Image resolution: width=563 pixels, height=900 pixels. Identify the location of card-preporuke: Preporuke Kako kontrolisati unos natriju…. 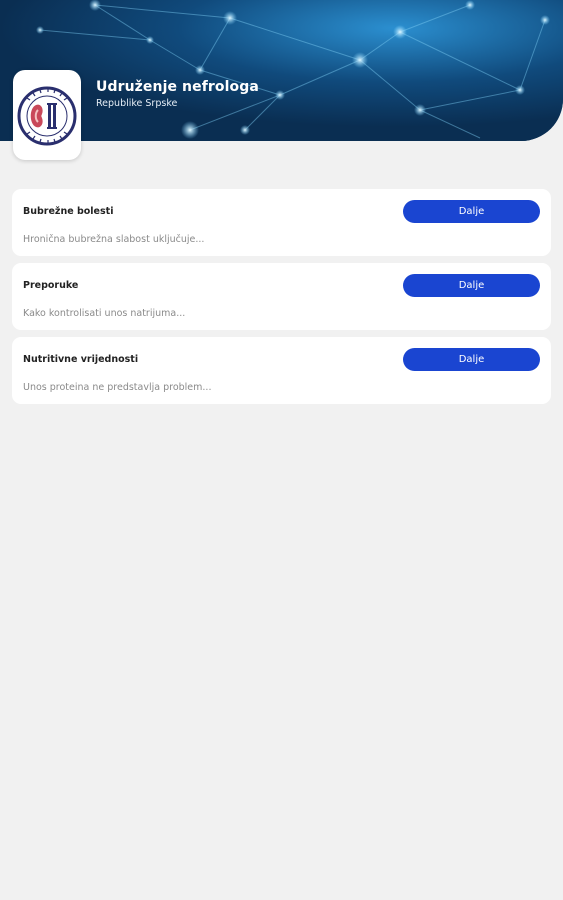
(281, 296).